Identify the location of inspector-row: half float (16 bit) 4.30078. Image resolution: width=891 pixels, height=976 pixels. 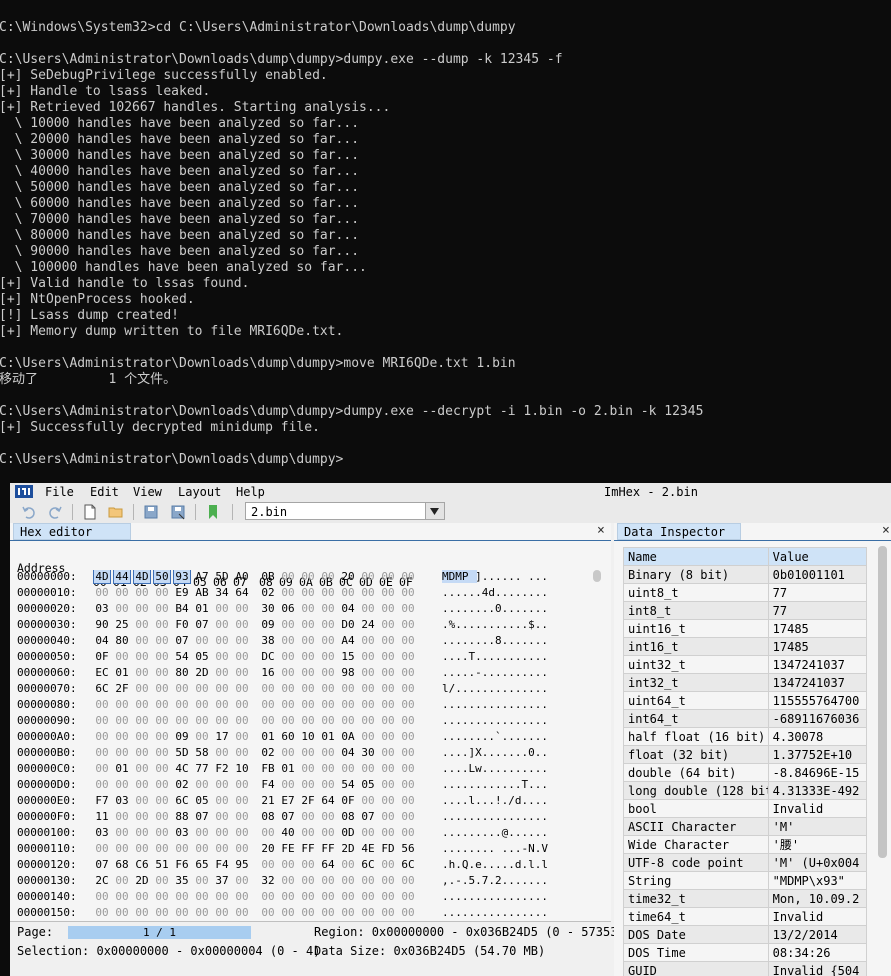
(745, 736).